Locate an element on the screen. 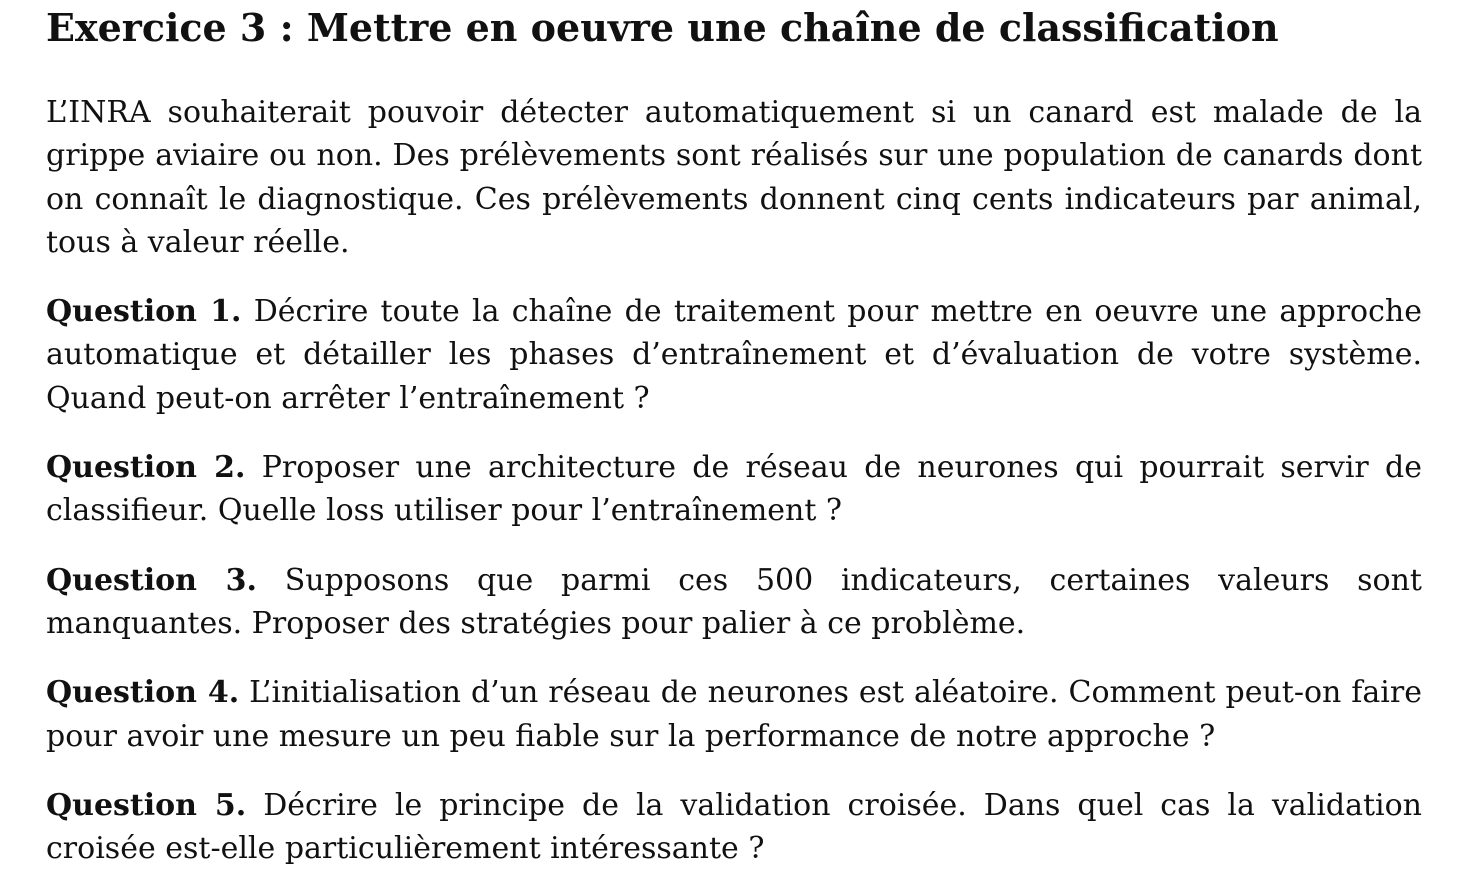 The image size is (1470, 888). question-3-label: Question 3. is located at coordinates (151, 580).